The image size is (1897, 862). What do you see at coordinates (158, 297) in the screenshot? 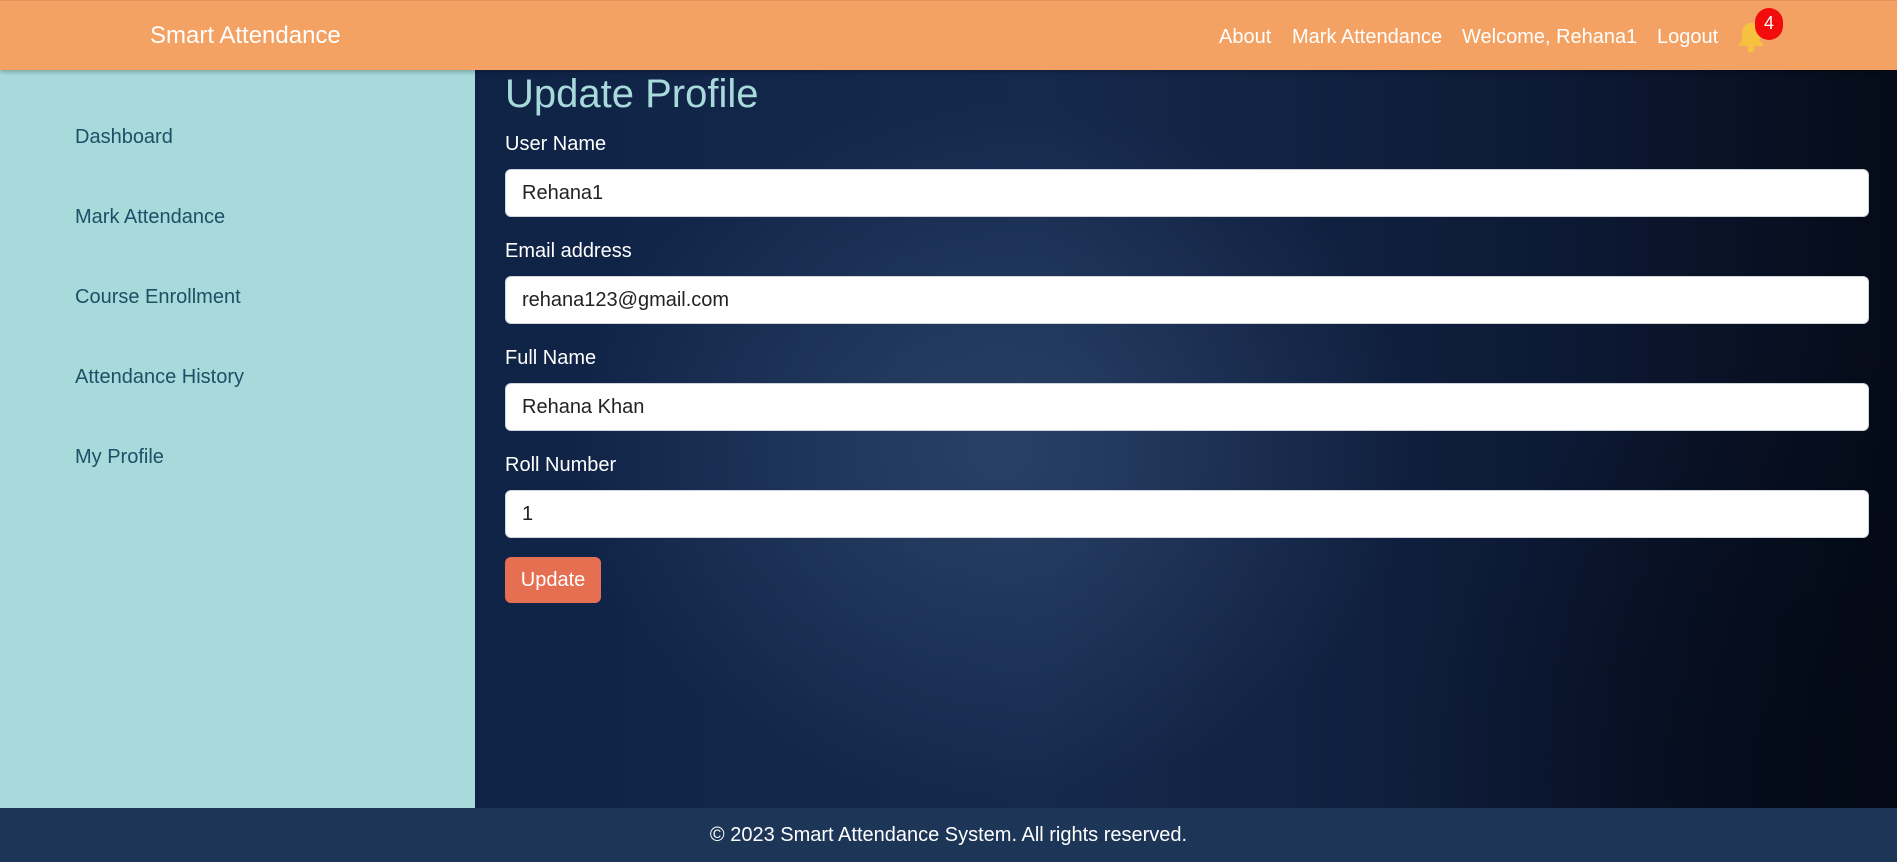
I see `sidebar-item-course-enrollment: Course Enrollment` at bounding box center [158, 297].